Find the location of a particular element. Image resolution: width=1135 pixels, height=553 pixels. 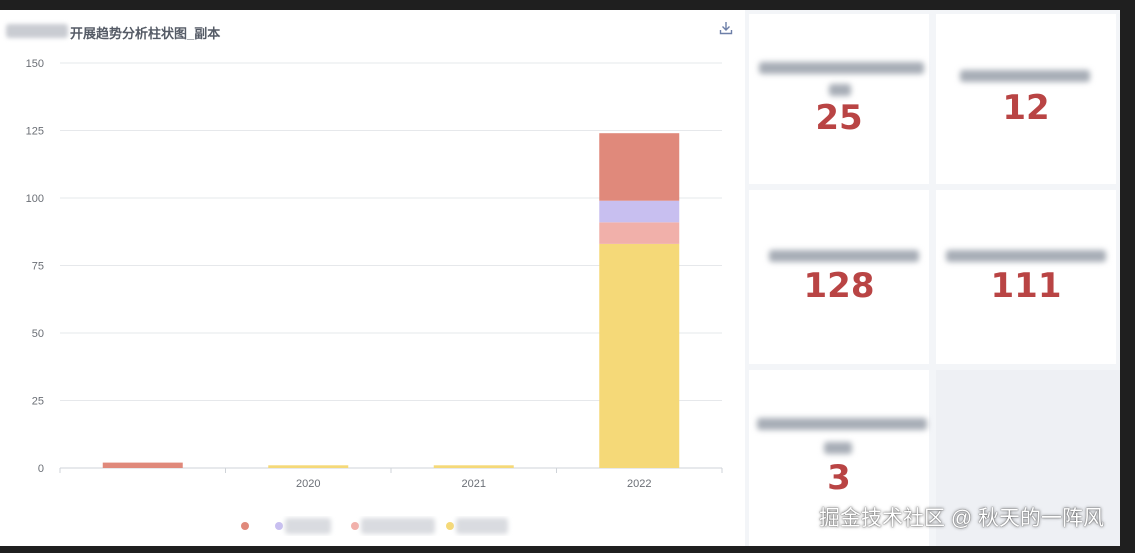

x-tick-label: 2021 is located at coordinates (474, 484).